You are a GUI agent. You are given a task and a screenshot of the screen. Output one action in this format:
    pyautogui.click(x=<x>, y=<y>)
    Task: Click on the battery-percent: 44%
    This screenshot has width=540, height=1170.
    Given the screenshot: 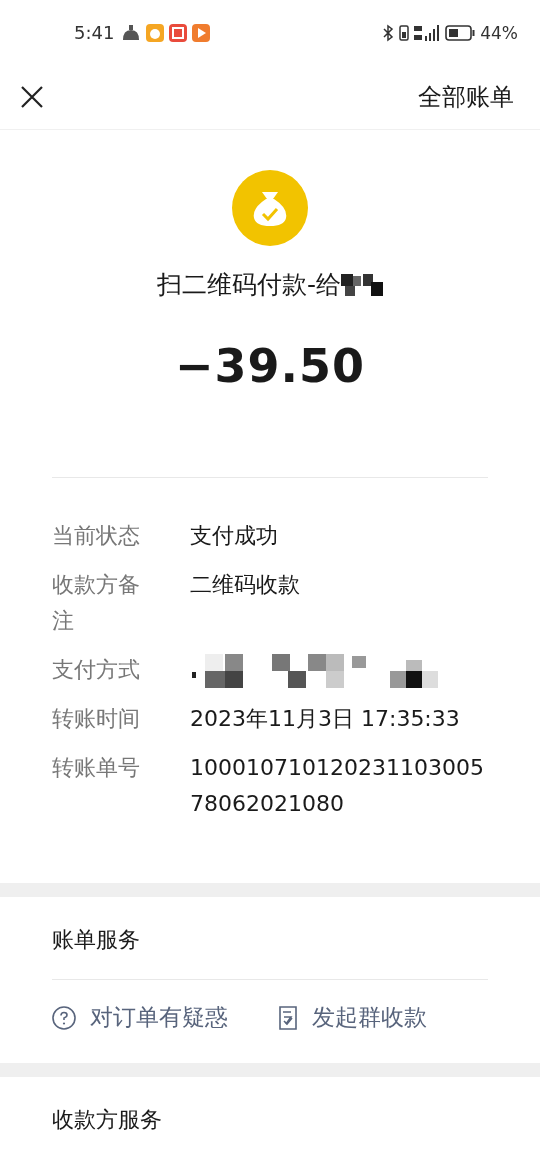 What is the action you would take?
    pyautogui.click(x=499, y=32)
    